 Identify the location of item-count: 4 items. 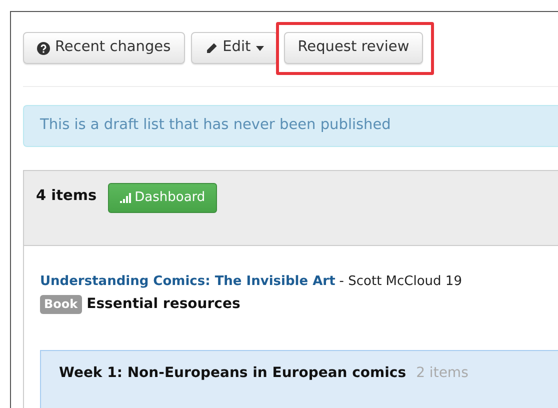
(66, 196).